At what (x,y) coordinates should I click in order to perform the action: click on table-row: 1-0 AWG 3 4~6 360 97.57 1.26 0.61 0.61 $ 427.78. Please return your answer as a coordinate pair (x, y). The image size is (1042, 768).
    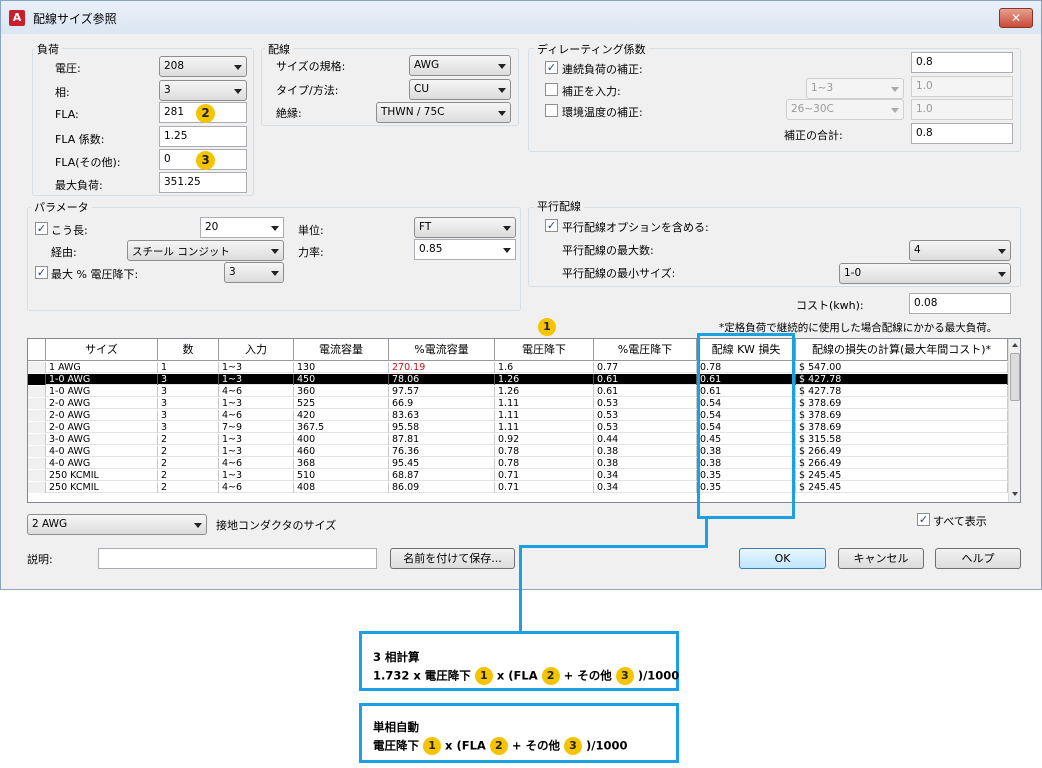
    Looking at the image, I should click on (518, 391).